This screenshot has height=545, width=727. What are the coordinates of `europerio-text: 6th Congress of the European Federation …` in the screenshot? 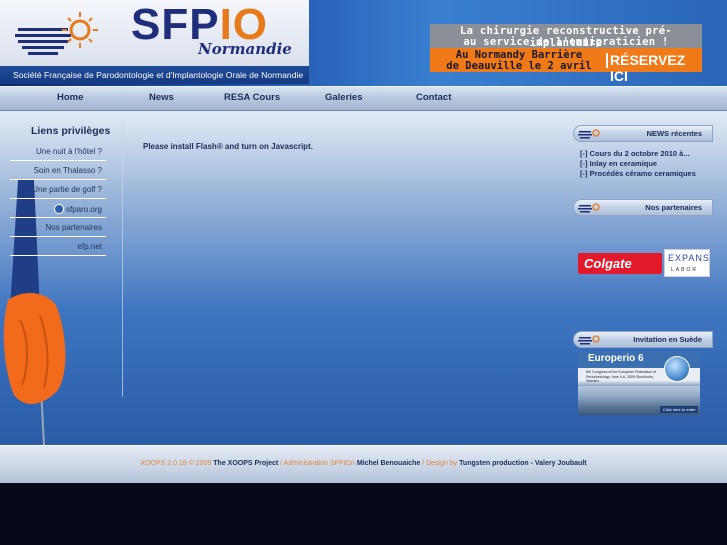 It's located at (621, 377).